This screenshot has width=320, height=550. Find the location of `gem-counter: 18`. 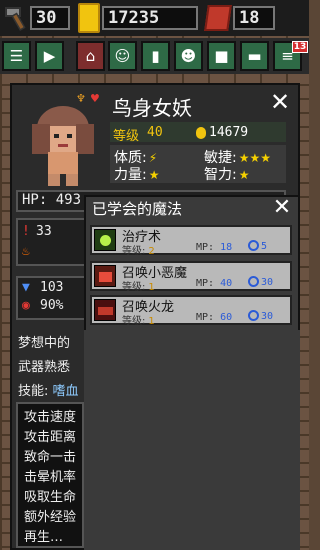

gem-counter: 18 is located at coordinates (254, 18).